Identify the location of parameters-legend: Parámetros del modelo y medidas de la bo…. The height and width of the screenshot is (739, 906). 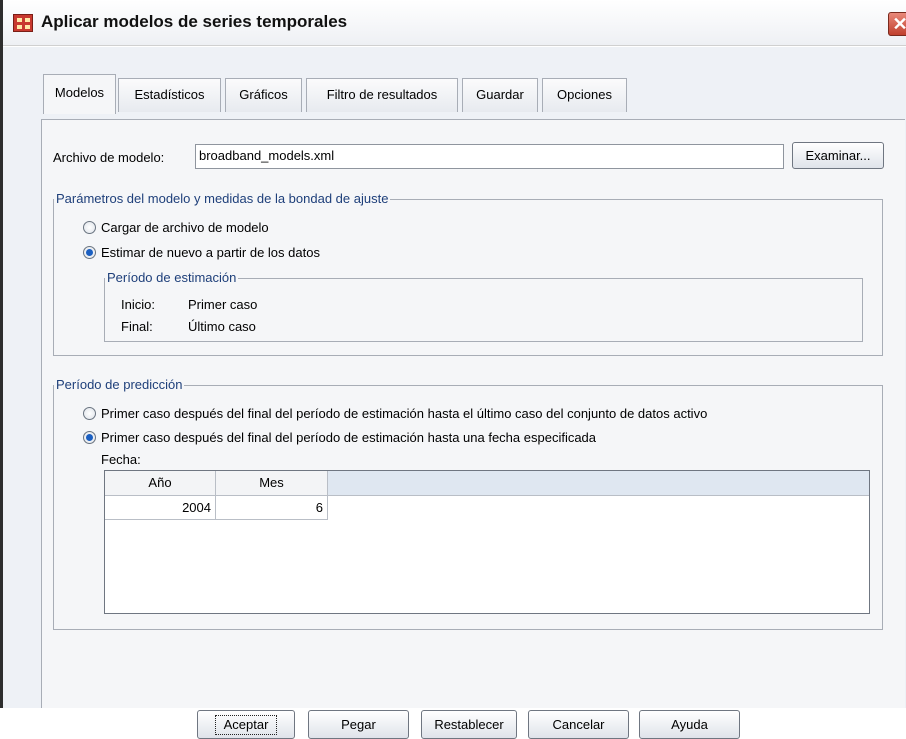
(222, 198).